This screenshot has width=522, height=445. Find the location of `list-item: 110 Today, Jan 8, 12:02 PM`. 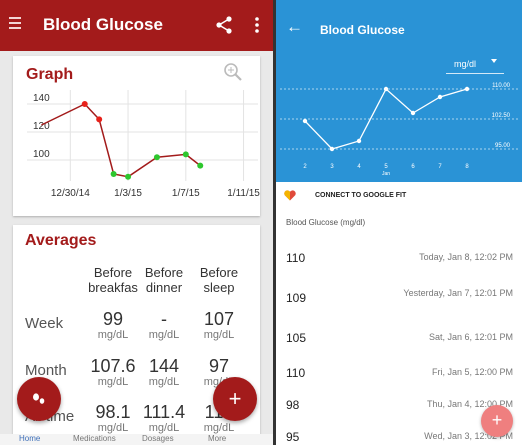

list-item: 110 Today, Jan 8, 12:02 PM is located at coordinates (399, 259).